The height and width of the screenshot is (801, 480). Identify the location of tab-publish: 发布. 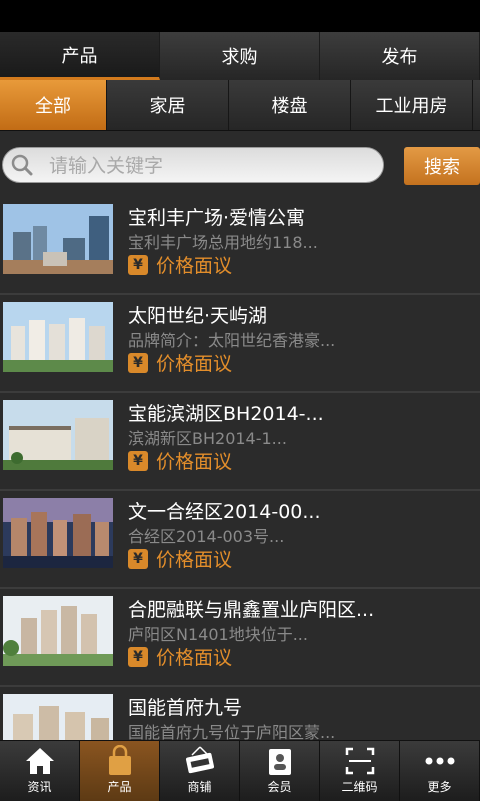
(400, 56).